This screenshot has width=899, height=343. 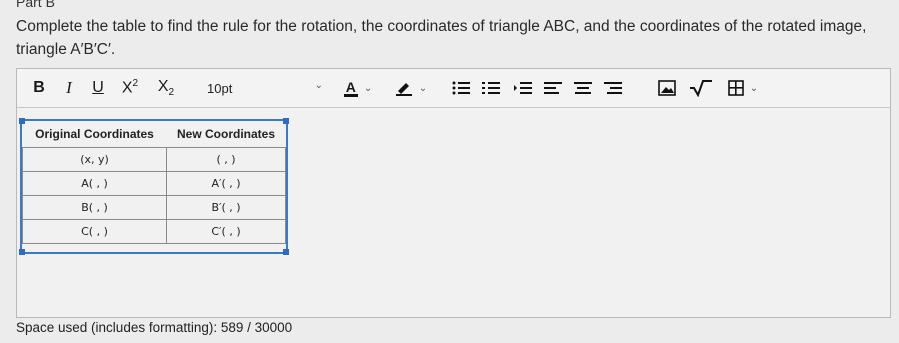 I want to click on italic-icon: I, so click(x=69, y=87).